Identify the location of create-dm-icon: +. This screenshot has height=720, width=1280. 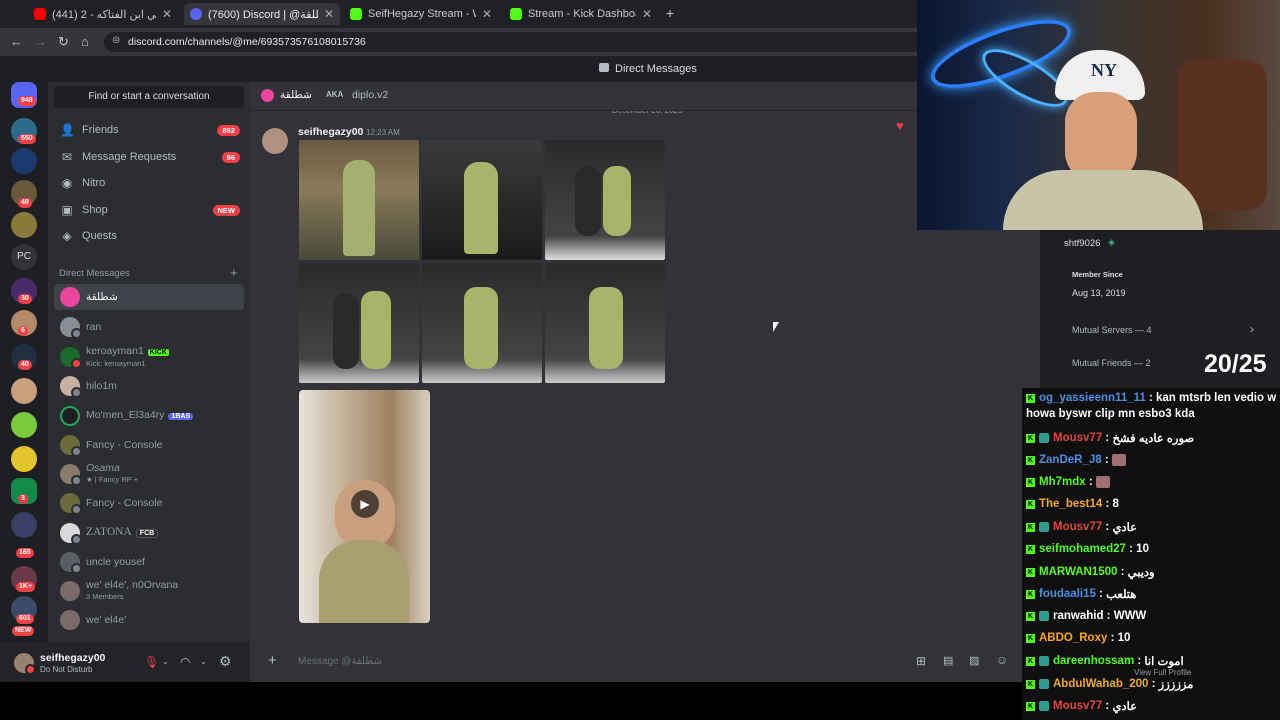
(234, 272).